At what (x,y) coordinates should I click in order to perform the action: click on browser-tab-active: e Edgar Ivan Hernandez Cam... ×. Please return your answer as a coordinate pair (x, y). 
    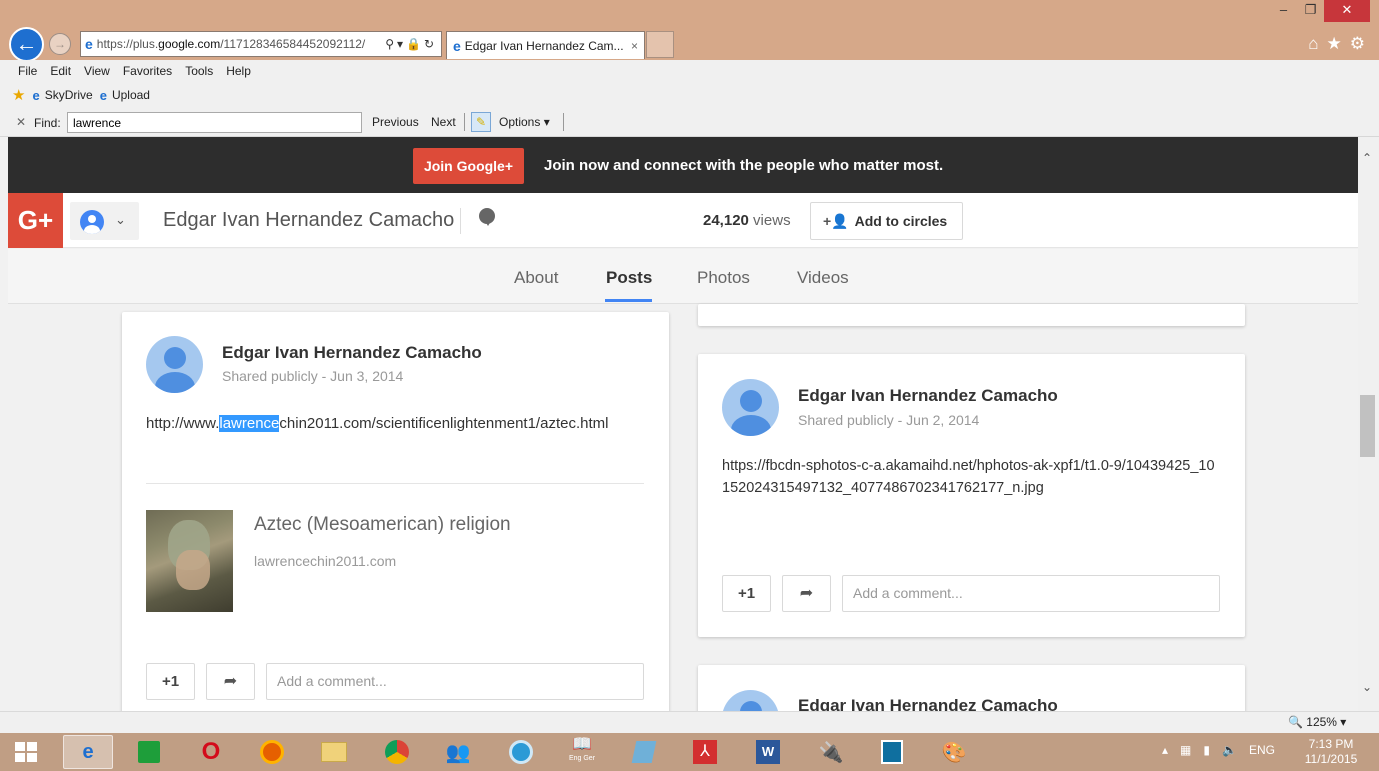
    Looking at the image, I should click on (545, 45).